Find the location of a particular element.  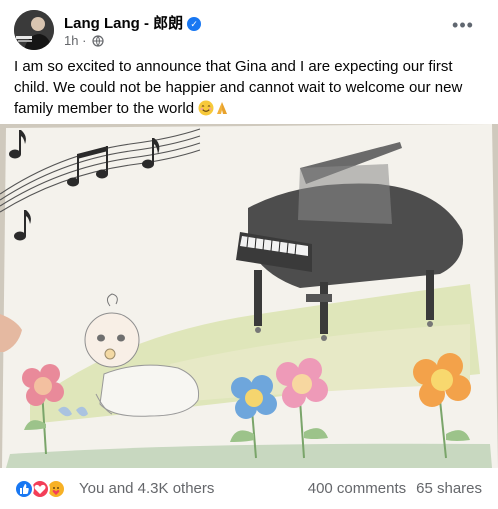

comments-count: 400 comments is located at coordinates (357, 488).